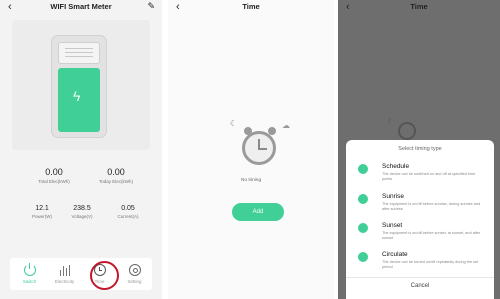 The image size is (500, 299). Describe the element at coordinates (396, 166) in the screenshot. I see `option-name: Schedule` at that location.